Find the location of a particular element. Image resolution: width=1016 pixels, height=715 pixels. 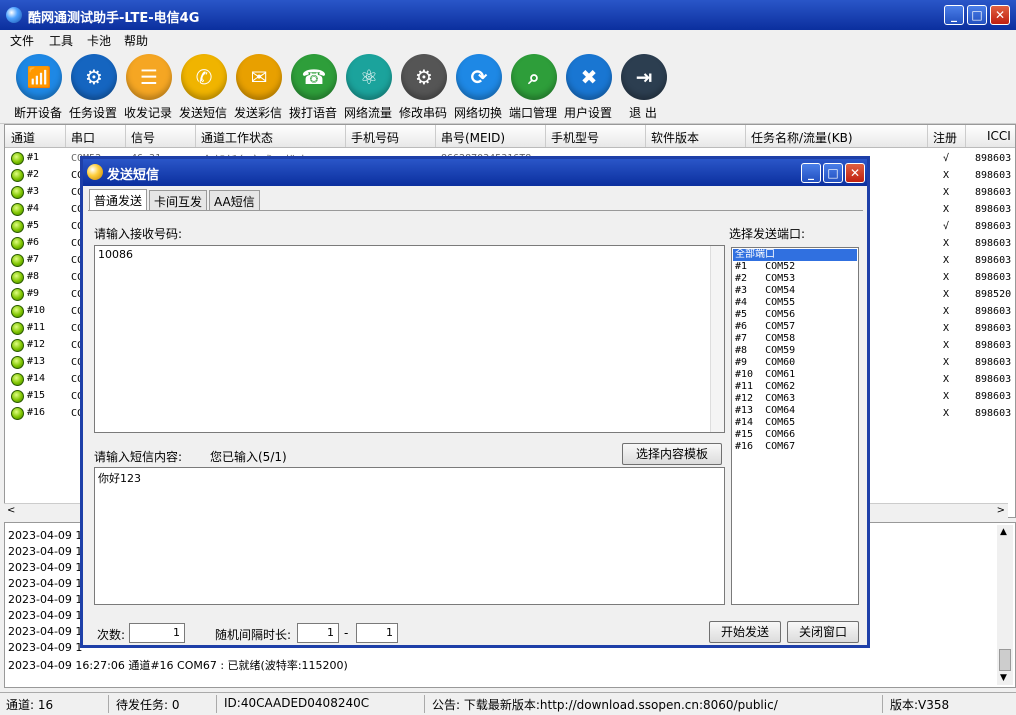

toolbar-button-3: ✆ 发送短信 is located at coordinates (203, 87).